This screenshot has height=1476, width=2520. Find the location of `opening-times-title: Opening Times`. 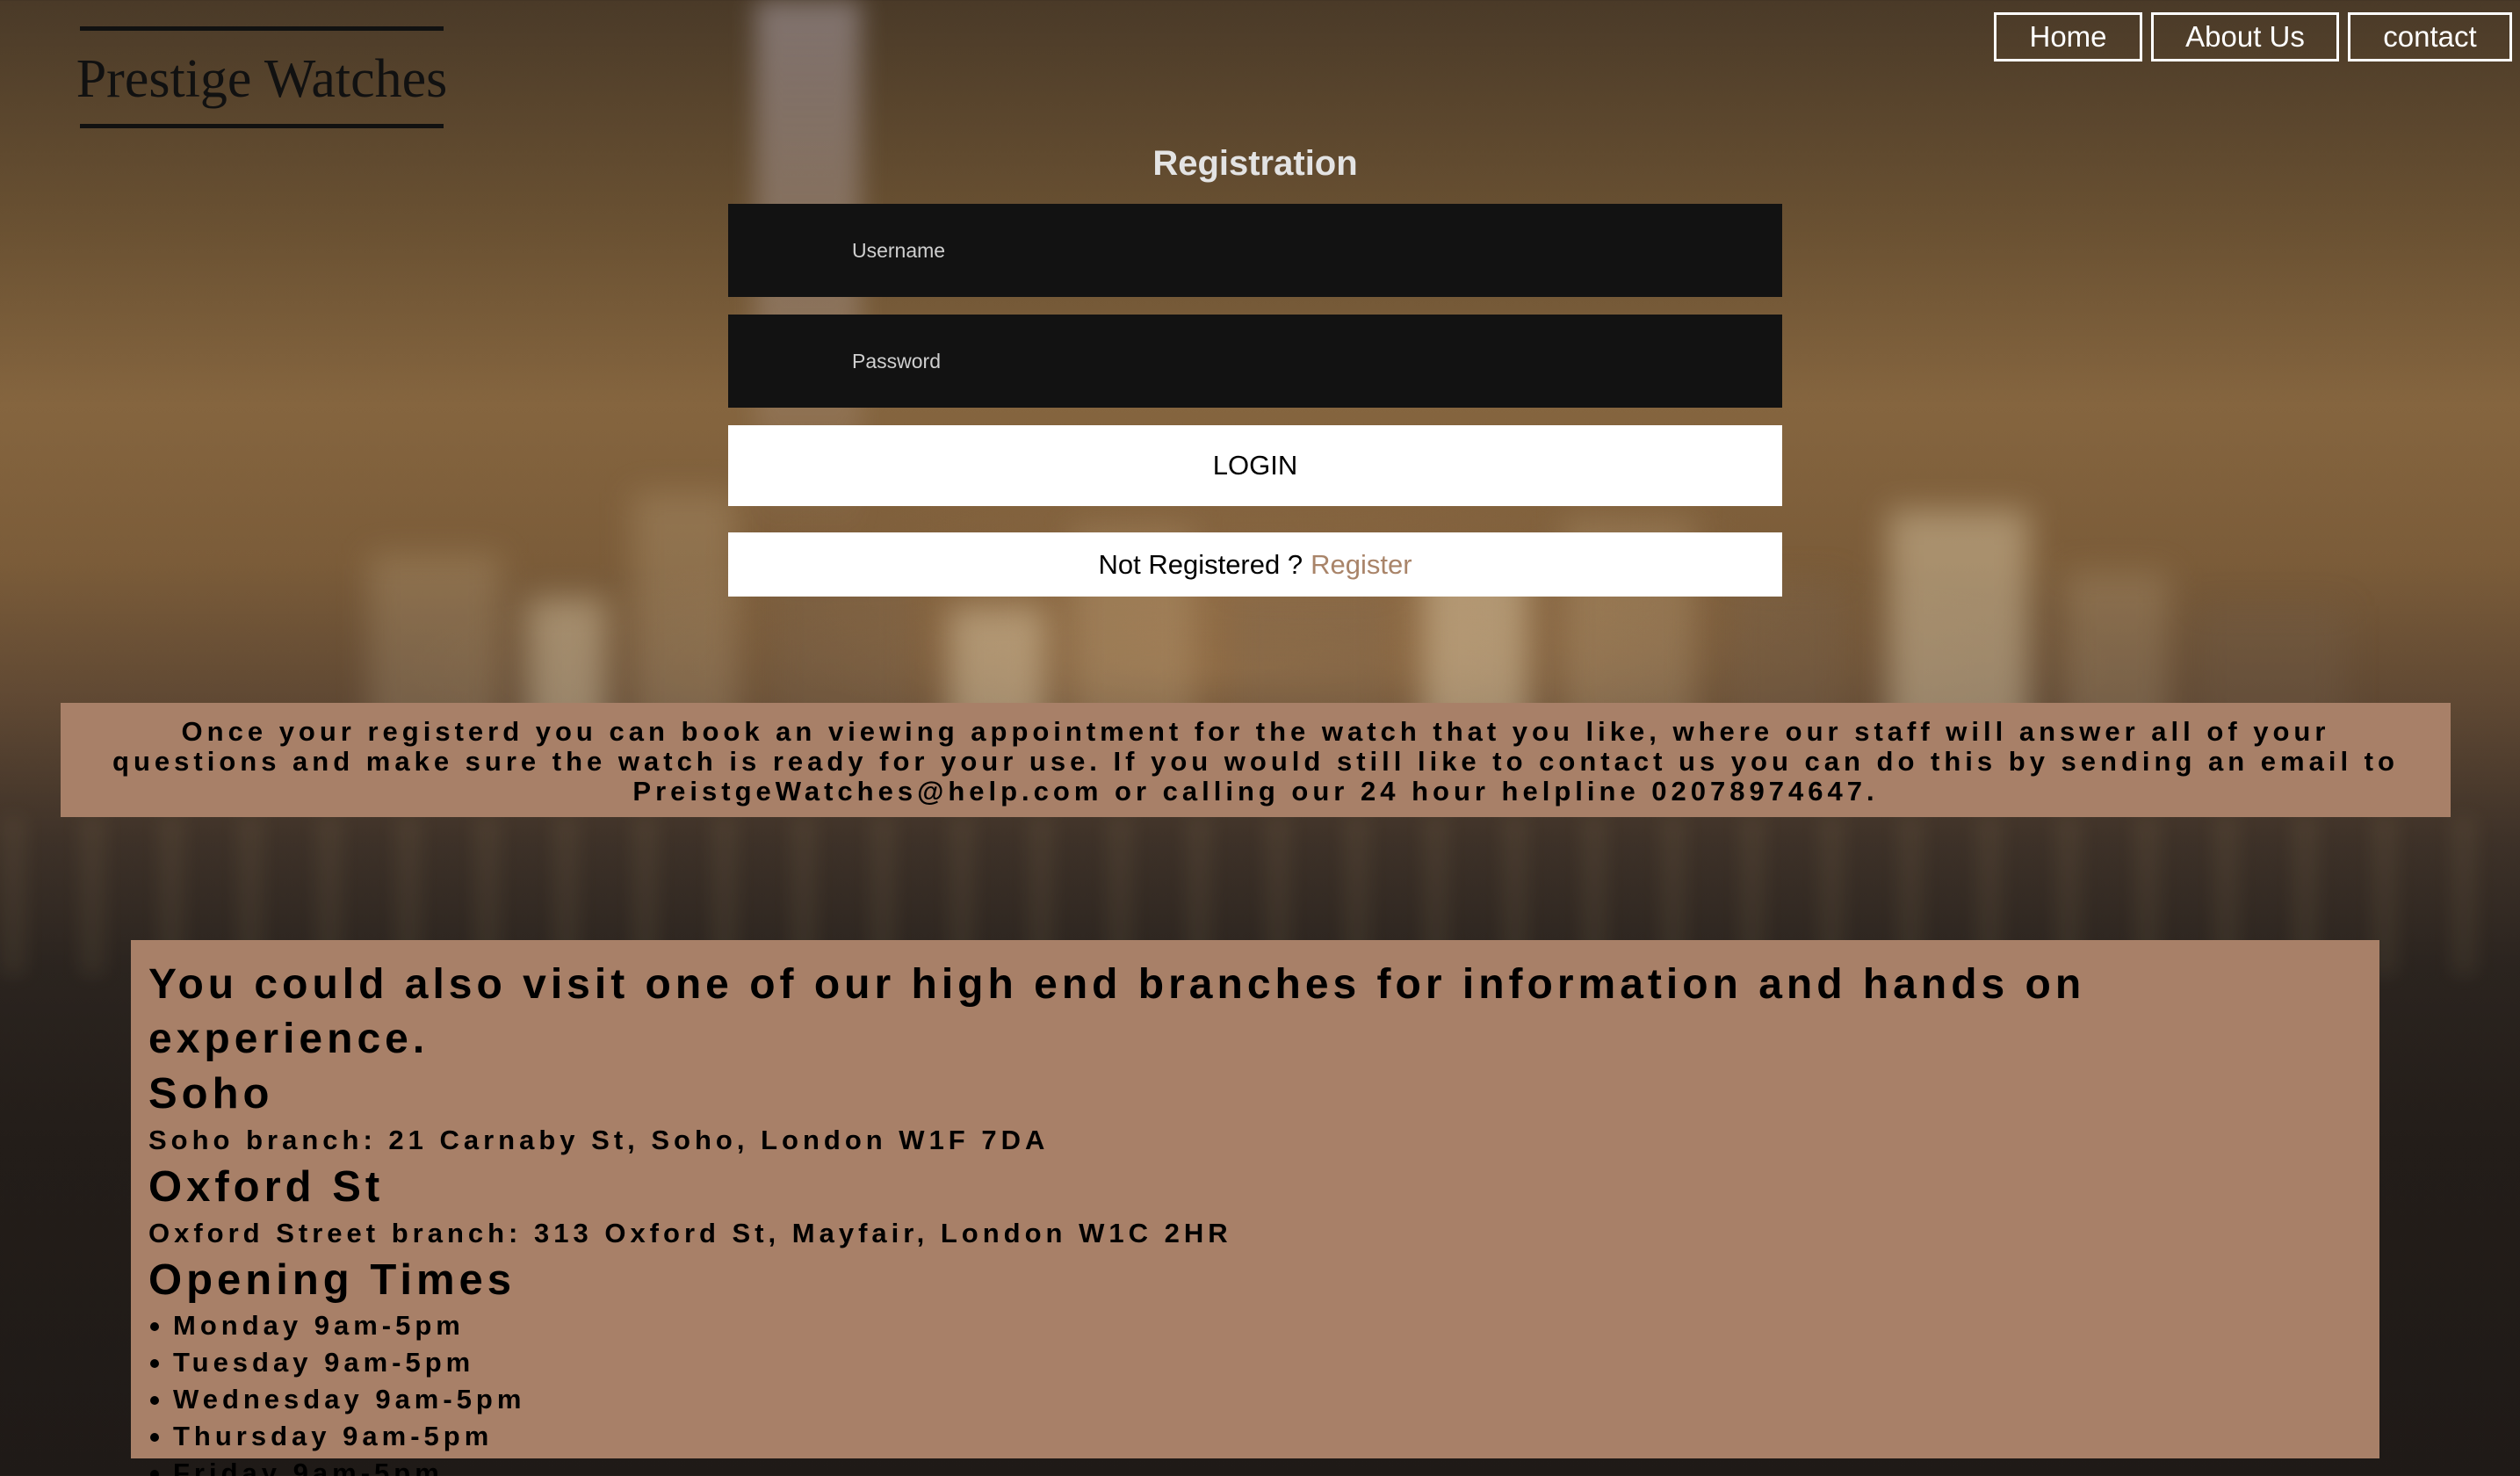

opening-times-title: Opening Times is located at coordinates (332, 1280).